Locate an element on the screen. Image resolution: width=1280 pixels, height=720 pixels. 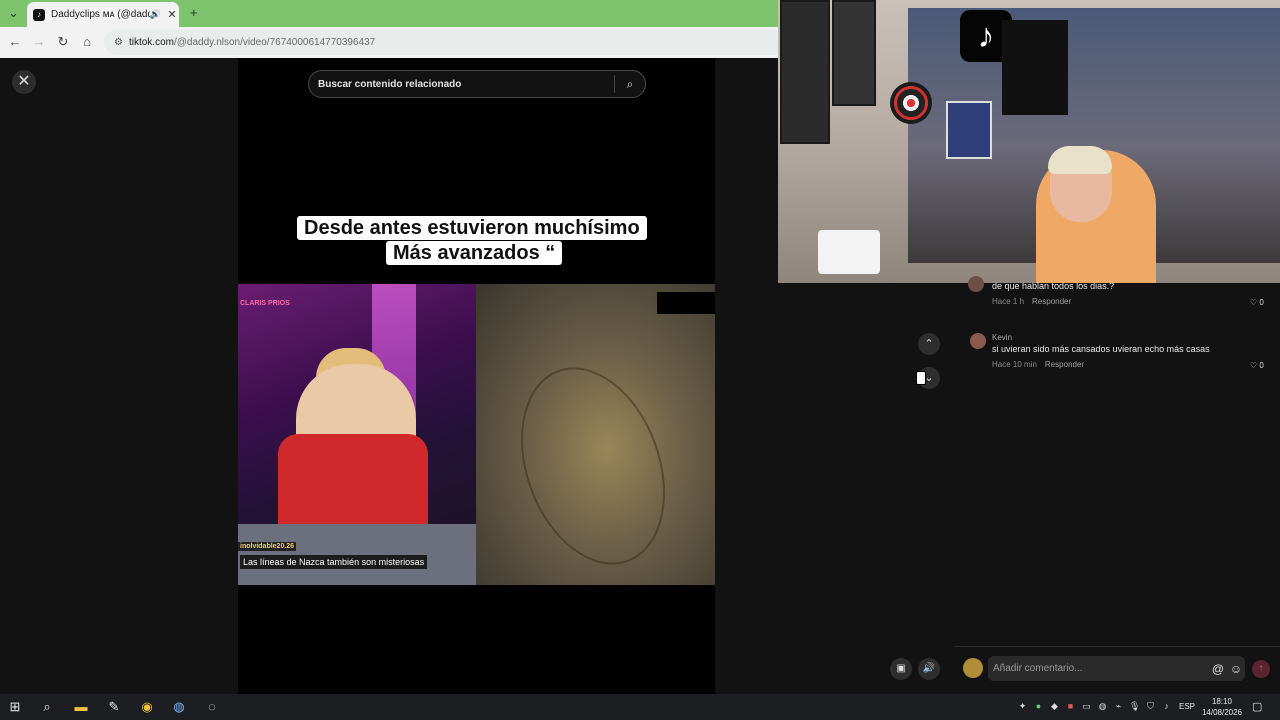
dartboard-icon is located at coordinates (911, 103).